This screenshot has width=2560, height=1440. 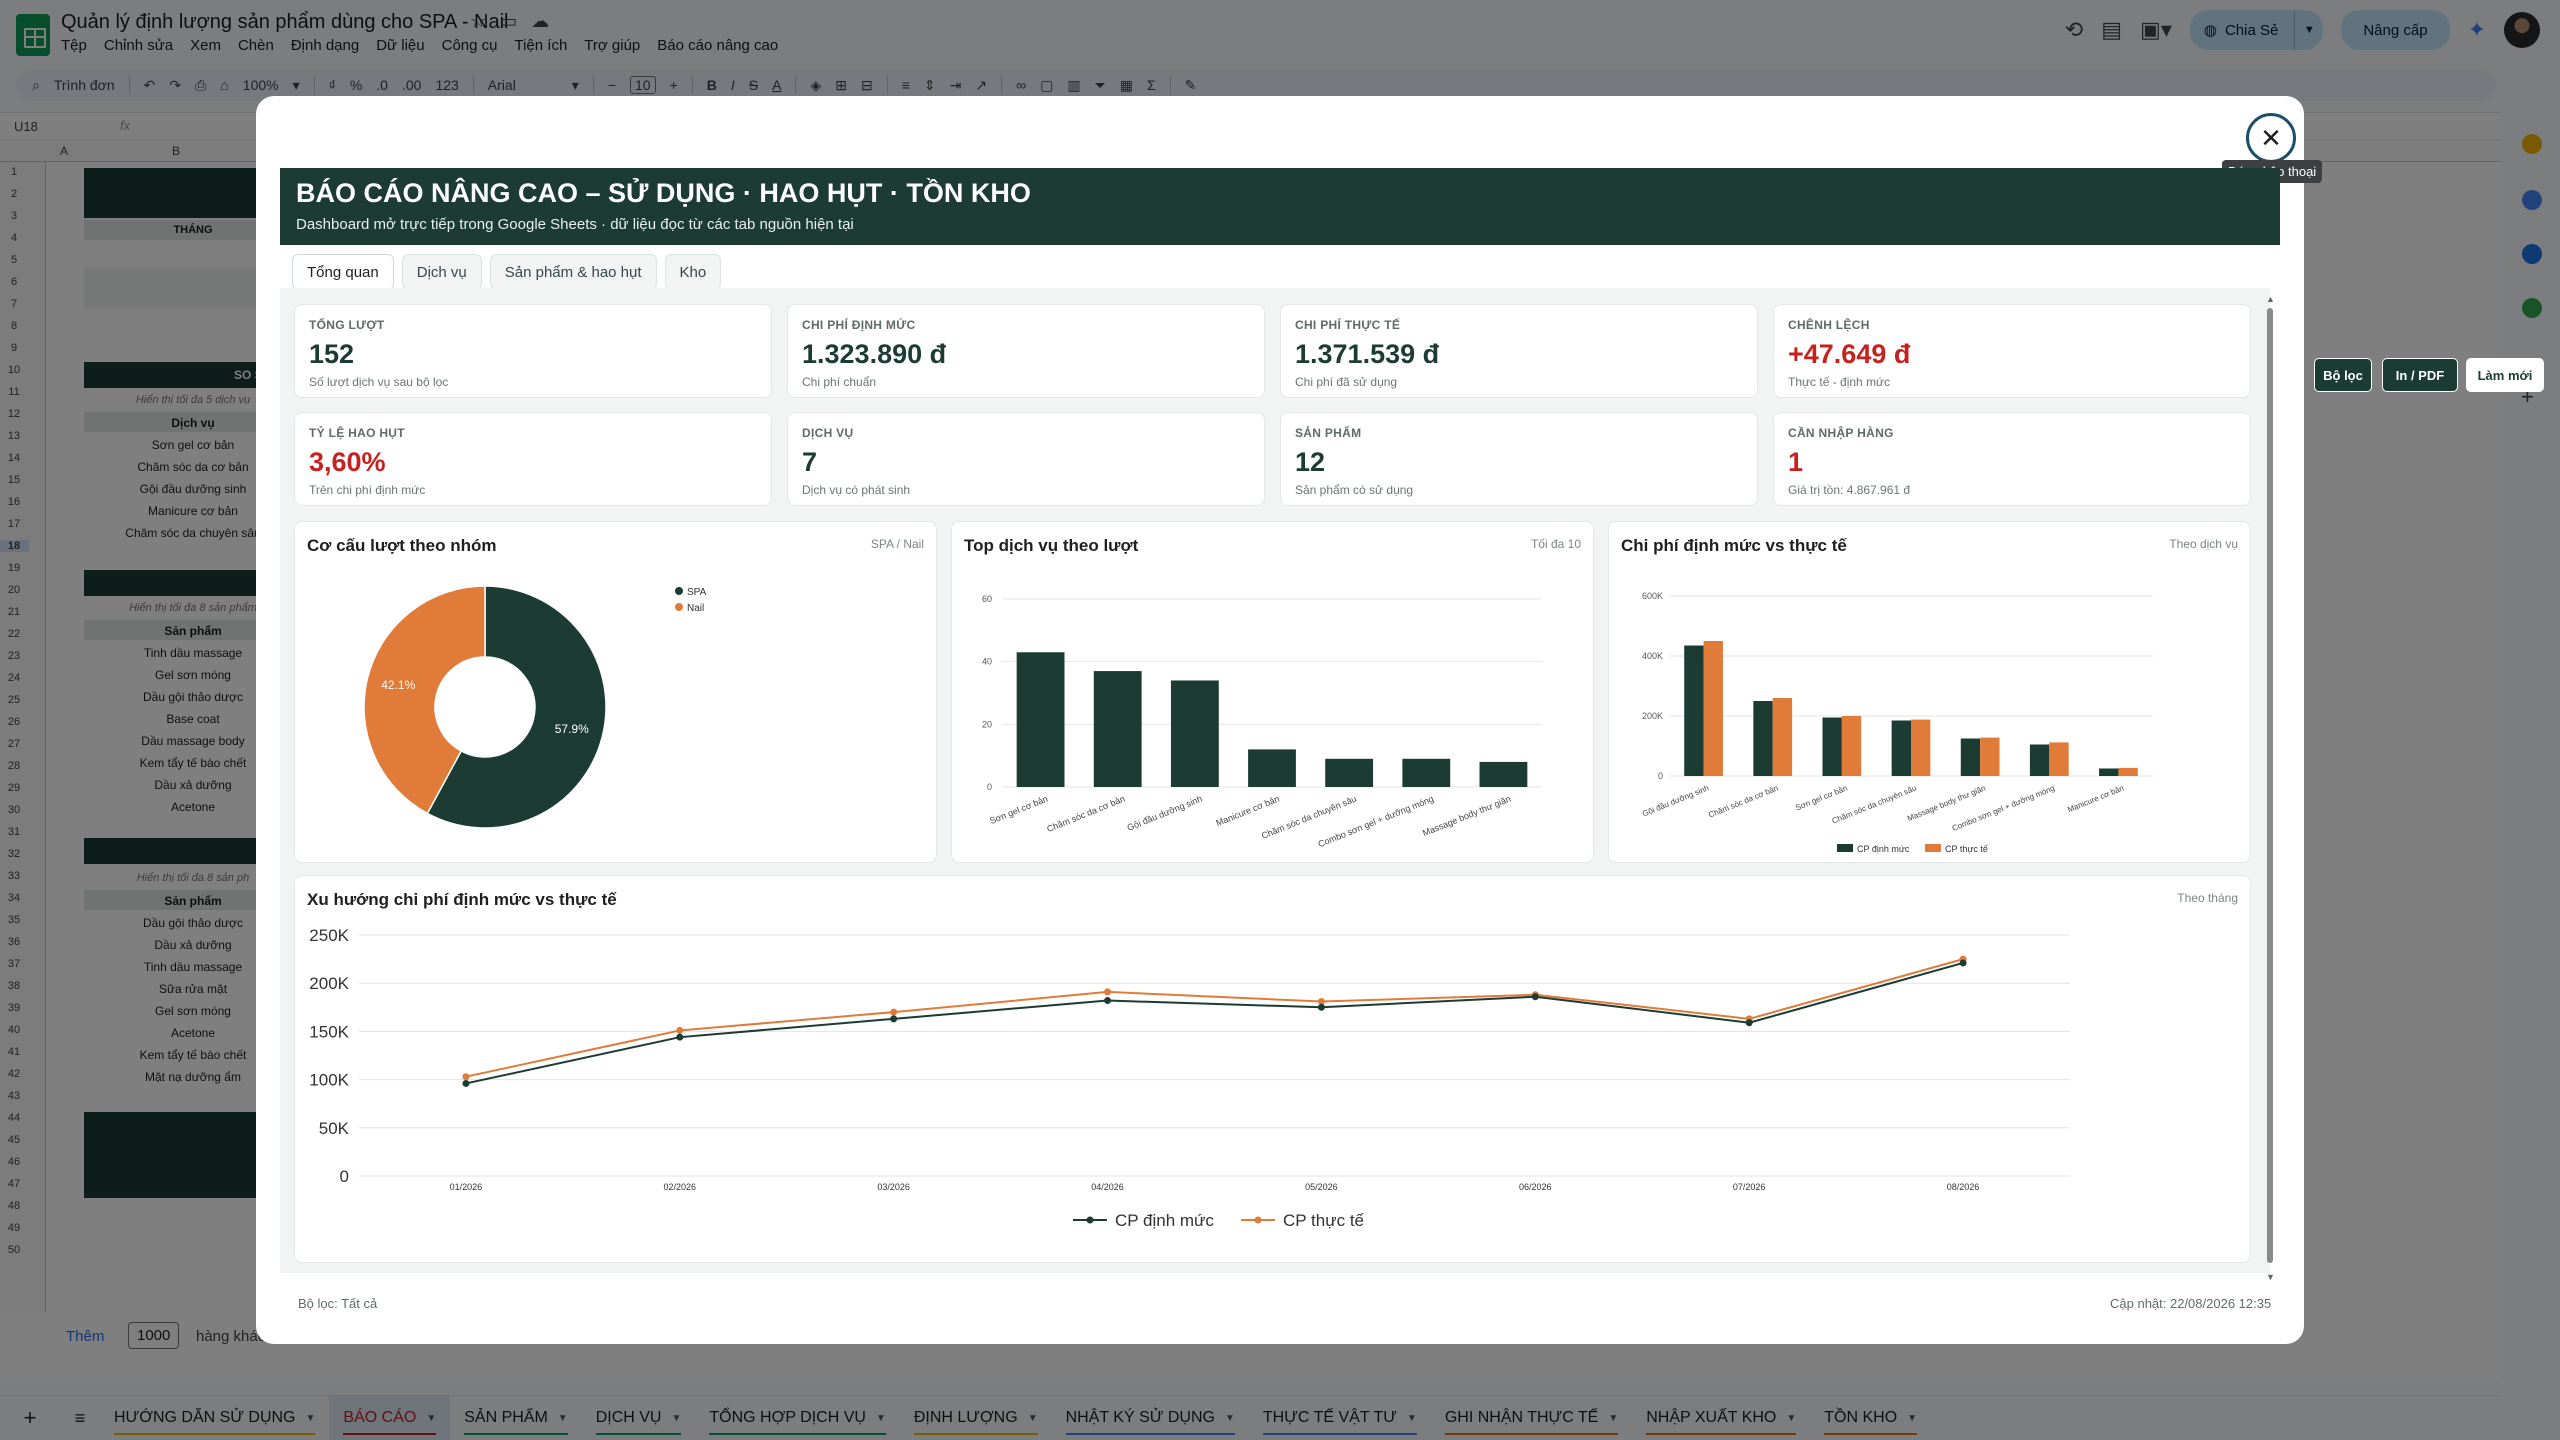 I want to click on footer-filter-status: Bộ lọc: Tất cả, so click(x=338, y=1303).